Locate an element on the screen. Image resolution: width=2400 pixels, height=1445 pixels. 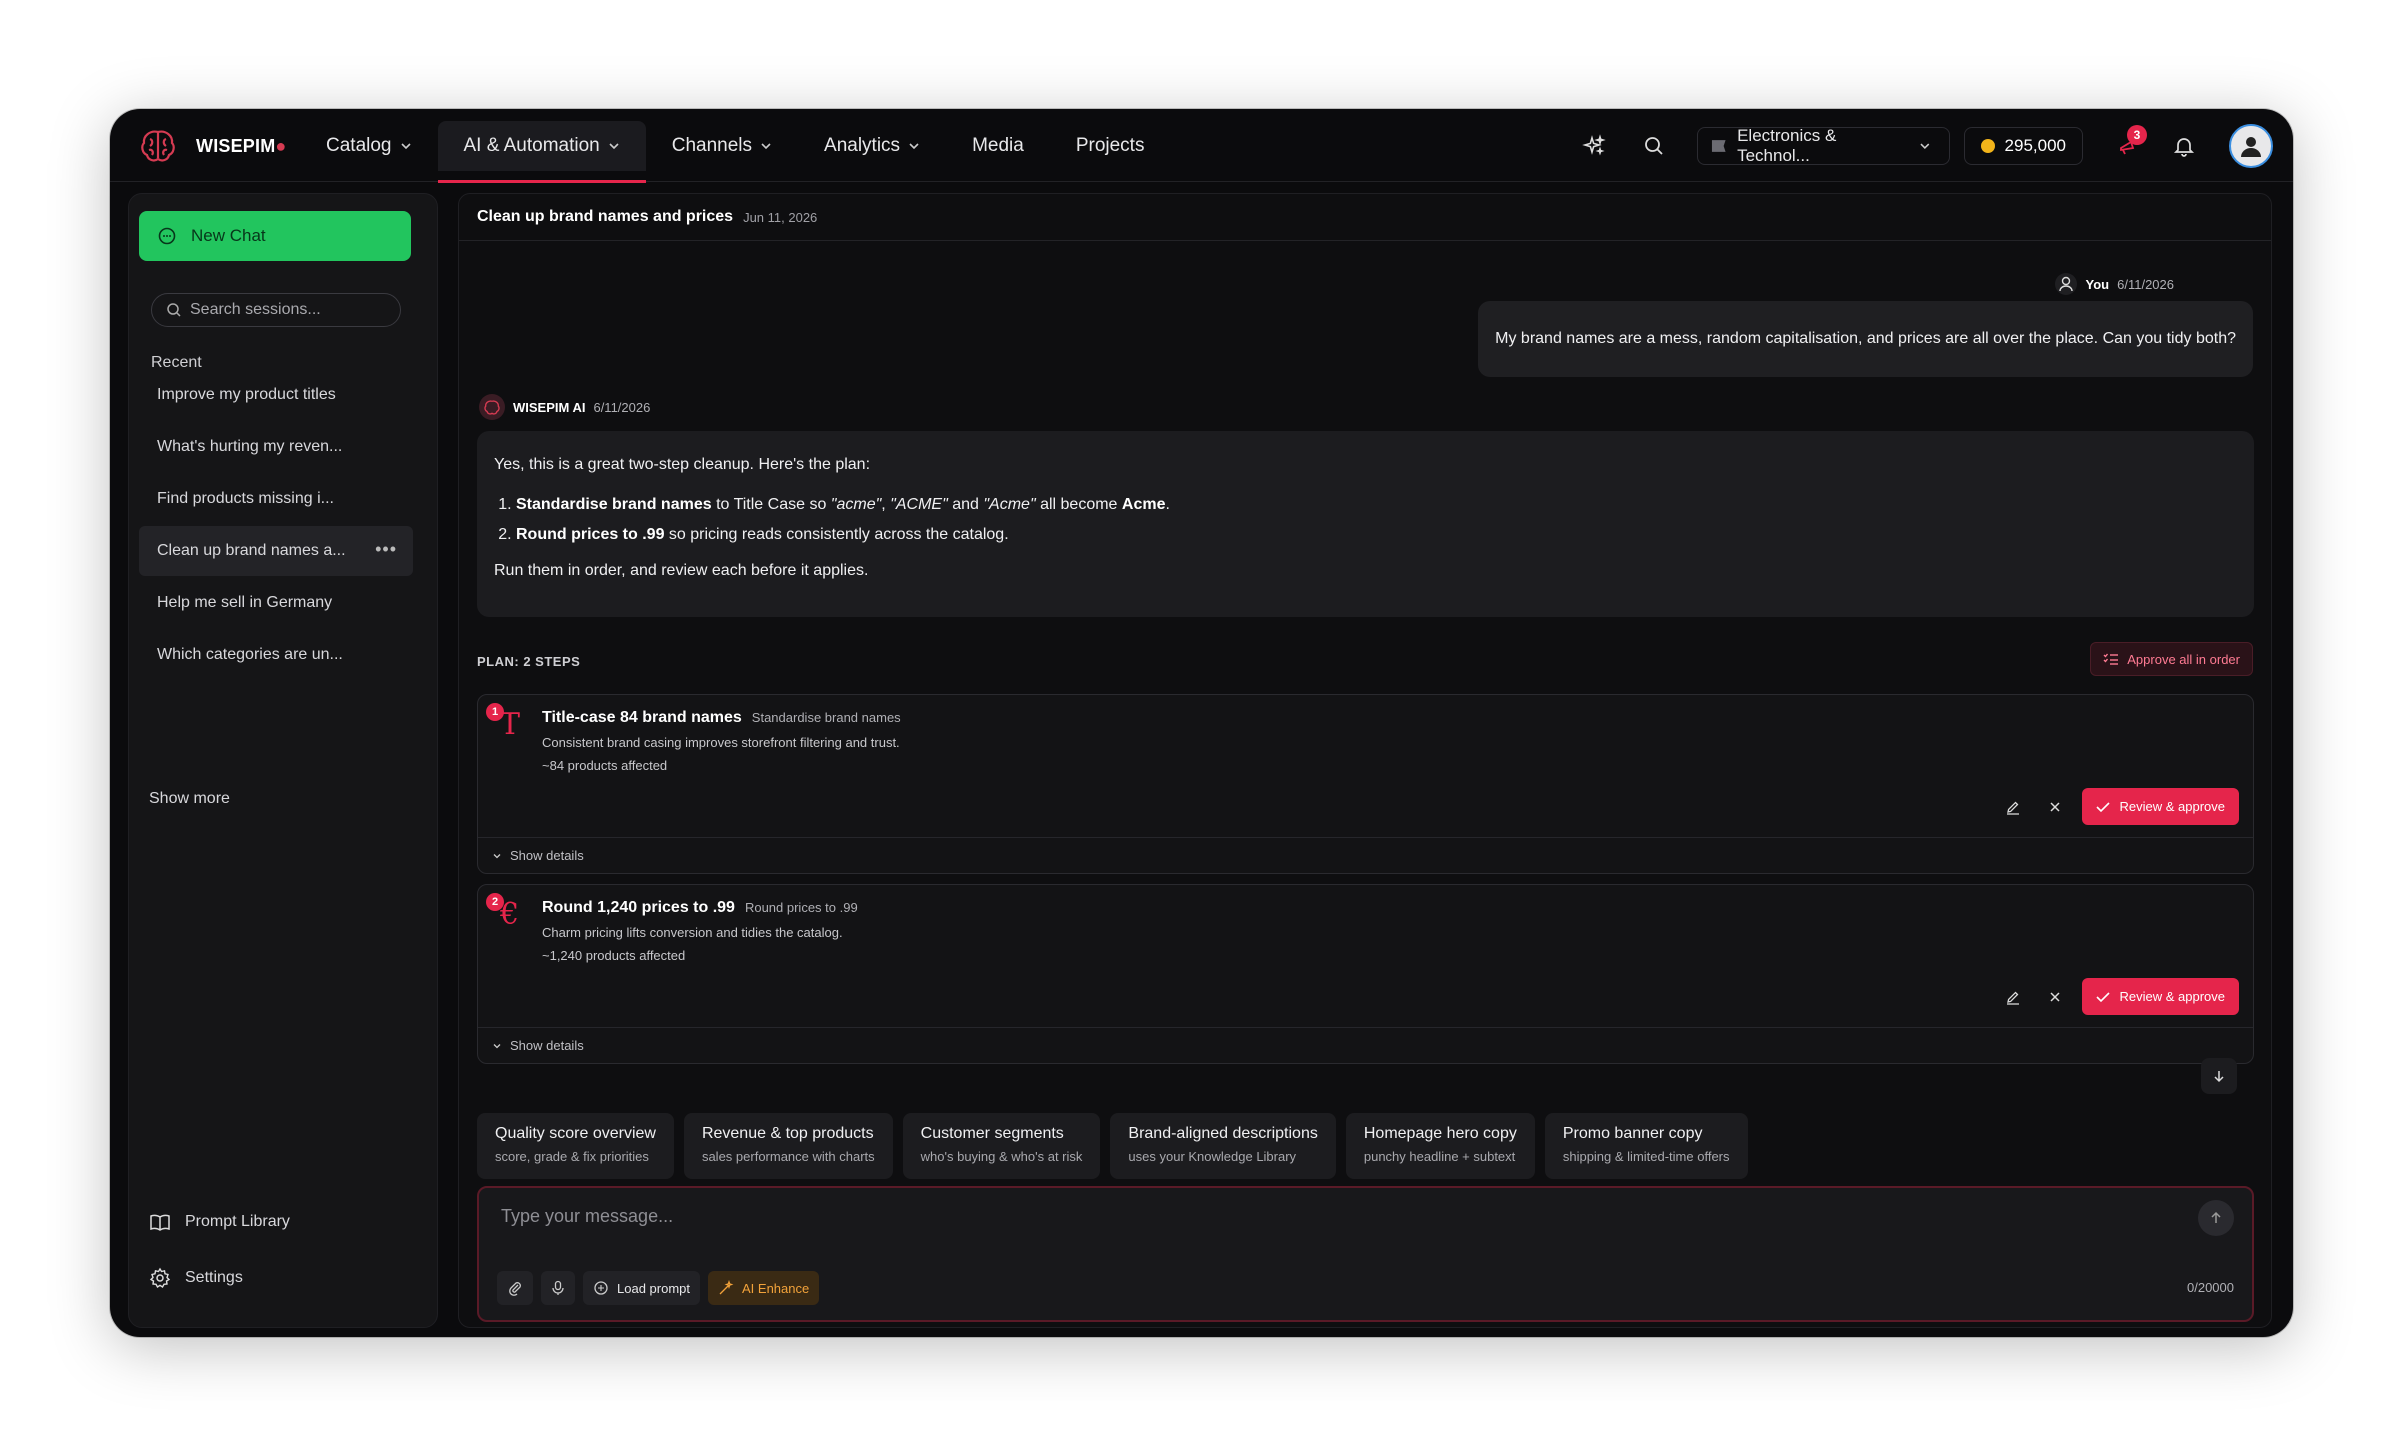
microphone-icon is located at coordinates (558, 1287).